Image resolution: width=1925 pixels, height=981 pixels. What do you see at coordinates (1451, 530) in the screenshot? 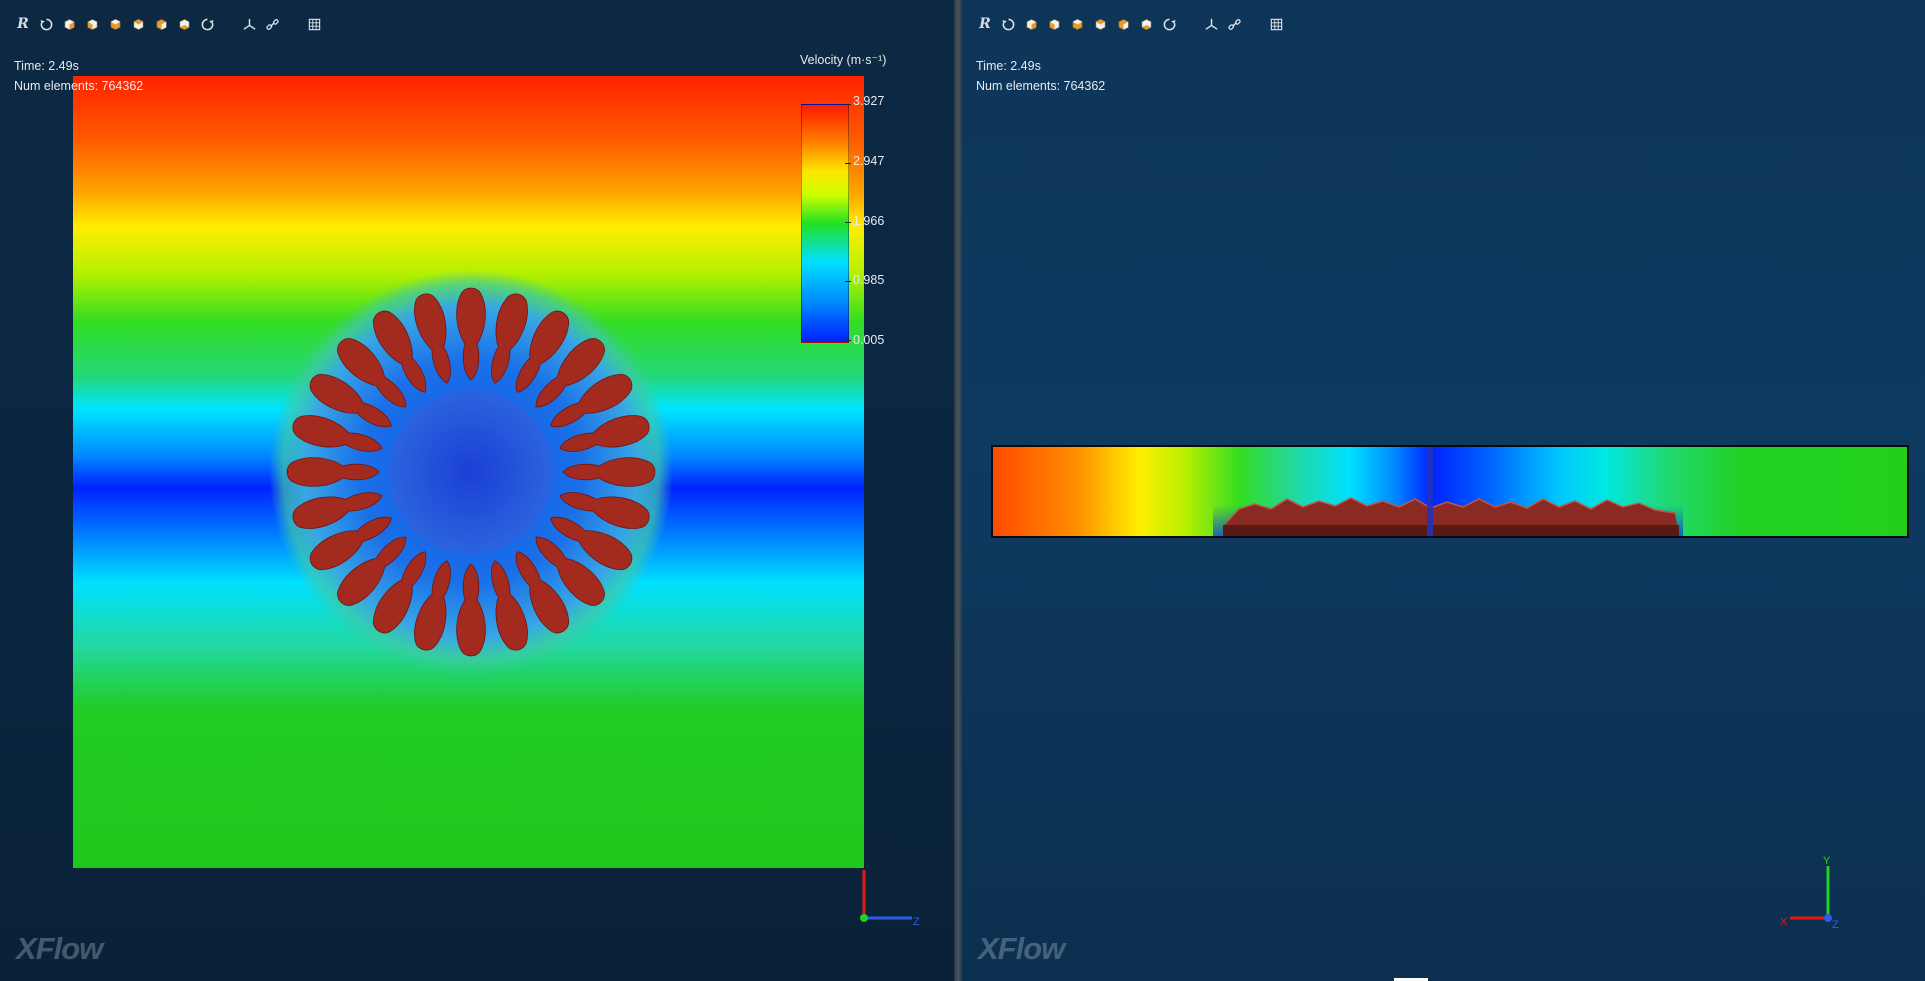
I see `particle-bed-base` at bounding box center [1451, 530].